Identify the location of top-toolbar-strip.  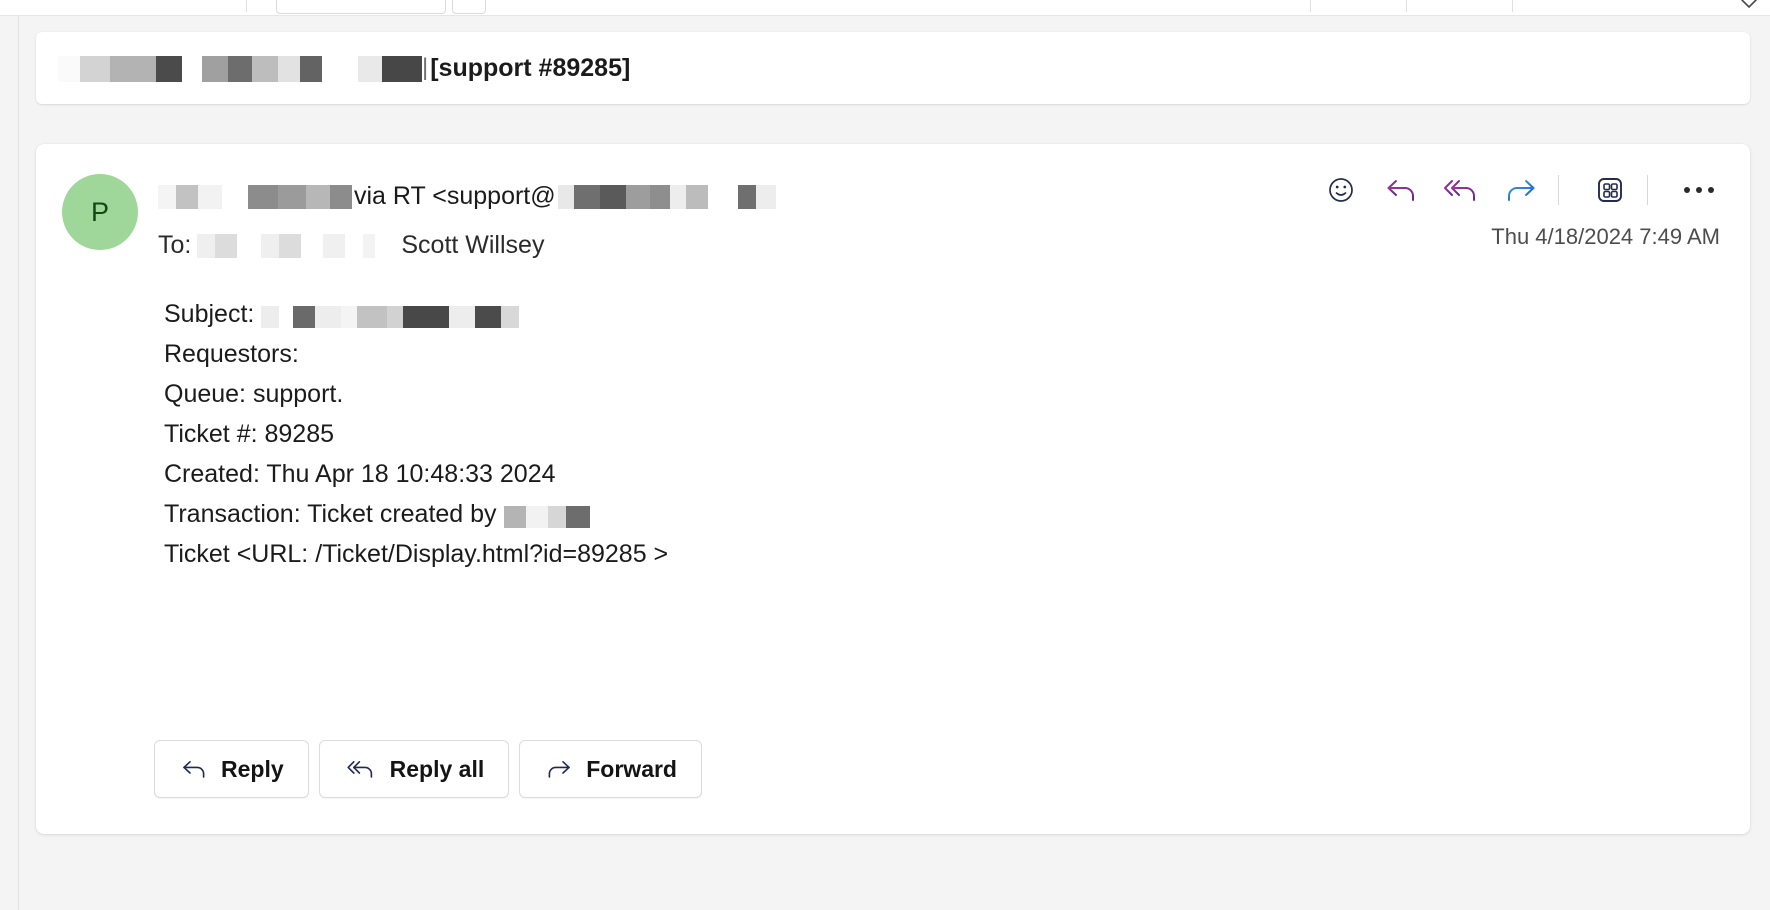
(885, 8).